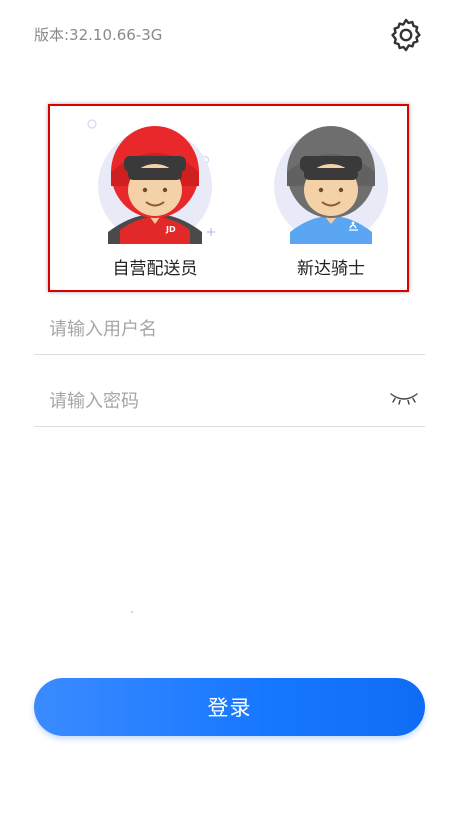 The height and width of the screenshot is (820, 458). Describe the element at coordinates (103, 329) in the screenshot. I see `username-placeholder: 请输入用户名` at that location.